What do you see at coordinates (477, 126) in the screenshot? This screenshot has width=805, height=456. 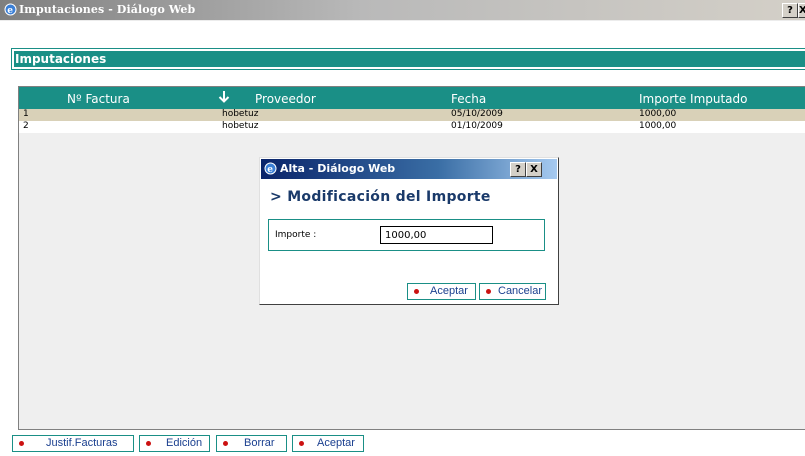 I see `cell-fecha: 01/10/2009` at bounding box center [477, 126].